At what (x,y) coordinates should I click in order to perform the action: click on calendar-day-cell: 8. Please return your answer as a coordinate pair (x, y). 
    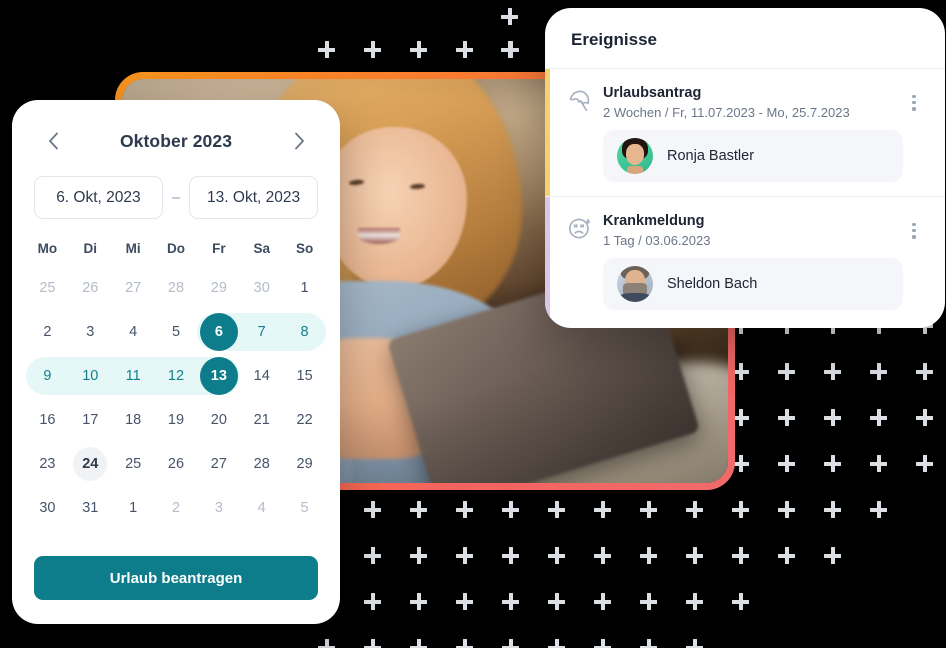
    Looking at the image, I should click on (304, 332).